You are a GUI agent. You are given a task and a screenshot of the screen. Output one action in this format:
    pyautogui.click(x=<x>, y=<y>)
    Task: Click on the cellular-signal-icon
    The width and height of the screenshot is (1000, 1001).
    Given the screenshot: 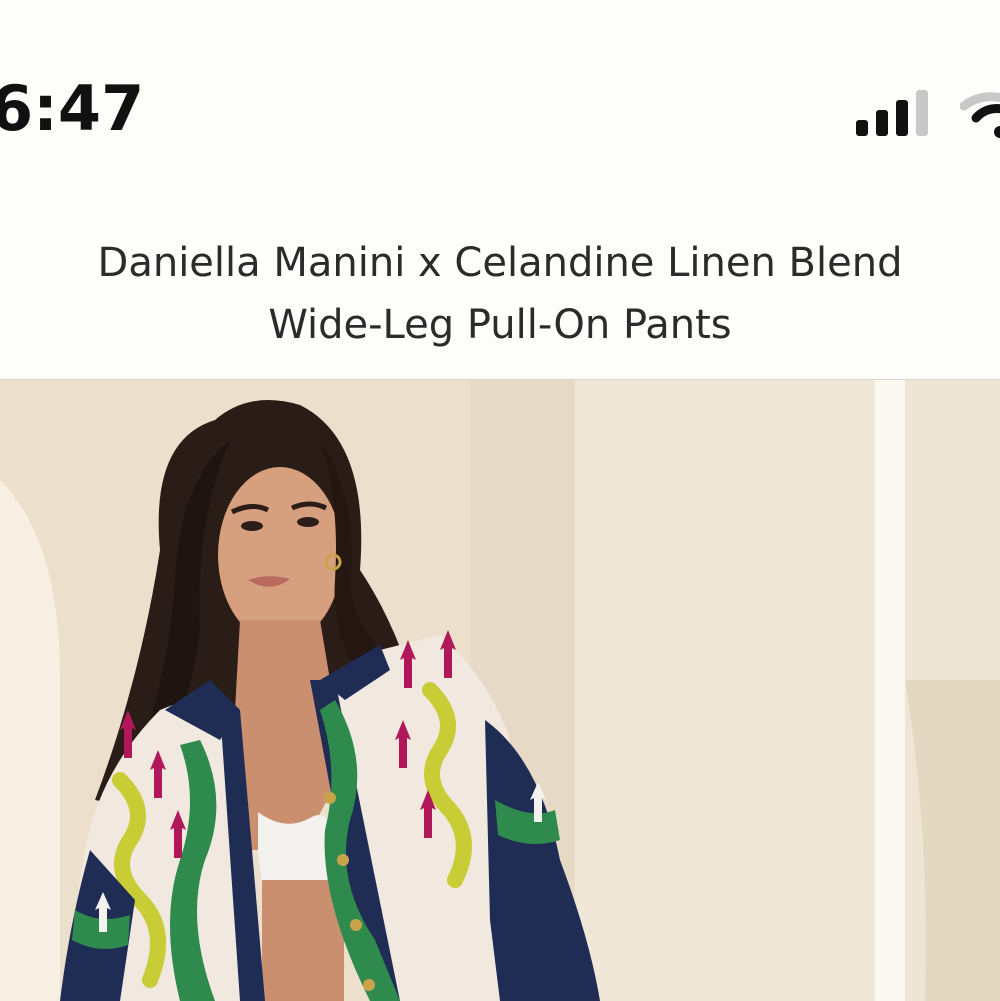 What is the action you would take?
    pyautogui.click(x=892, y=113)
    